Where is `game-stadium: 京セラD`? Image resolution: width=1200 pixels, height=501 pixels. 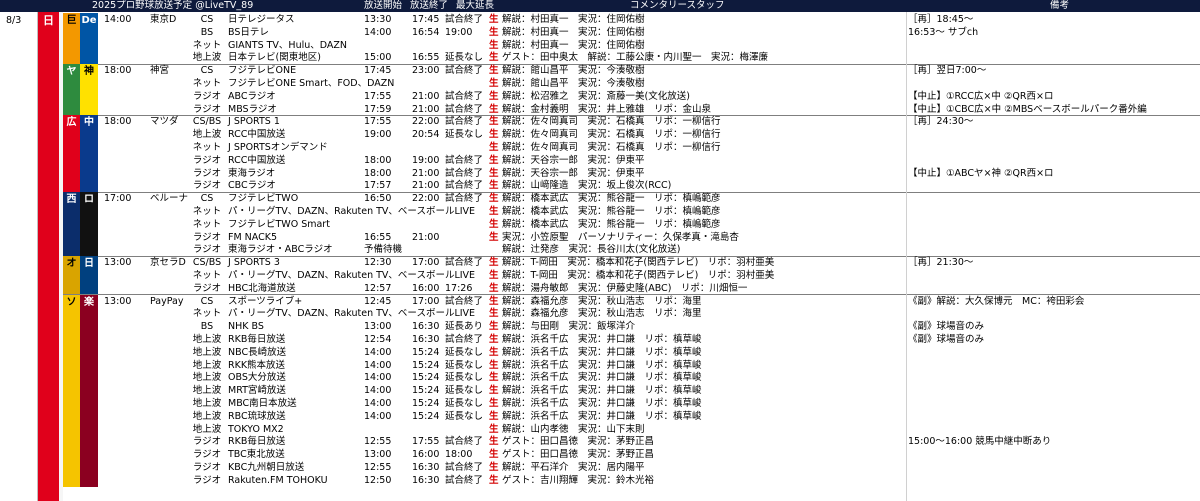 game-stadium: 京セラD is located at coordinates (168, 263).